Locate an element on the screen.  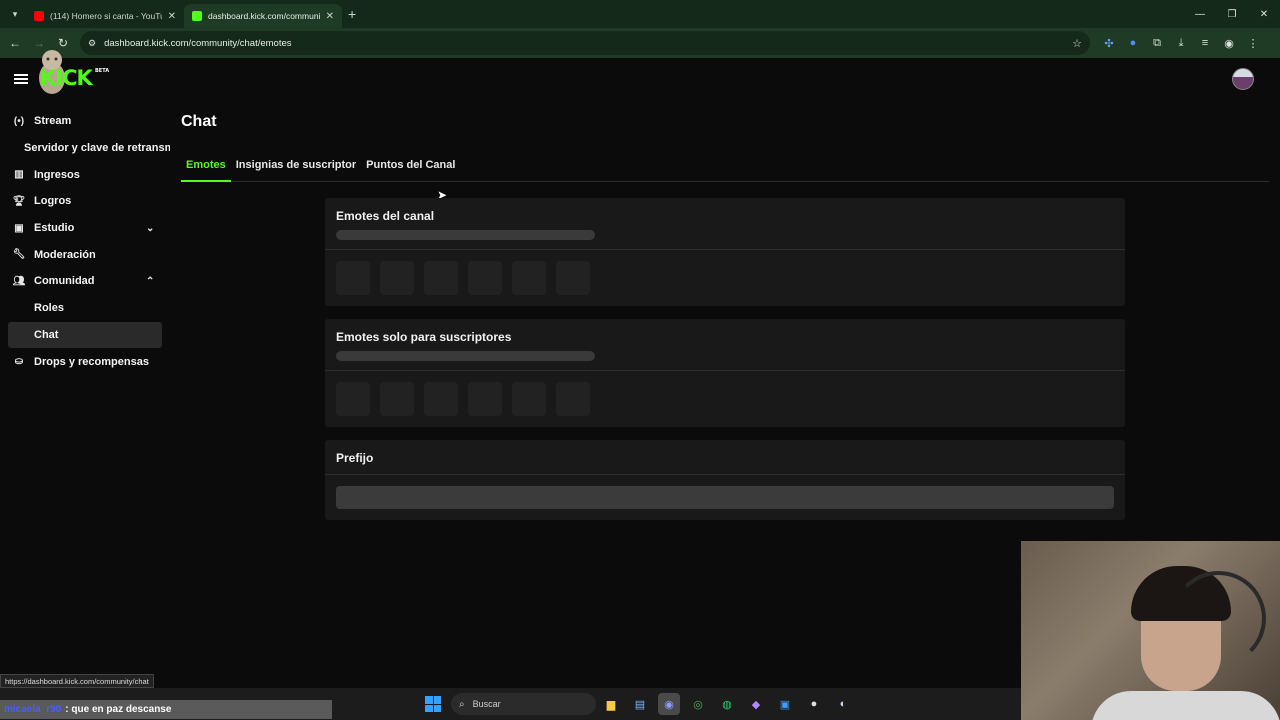
extension-icon: ● is located at coordinates (1133, 43).